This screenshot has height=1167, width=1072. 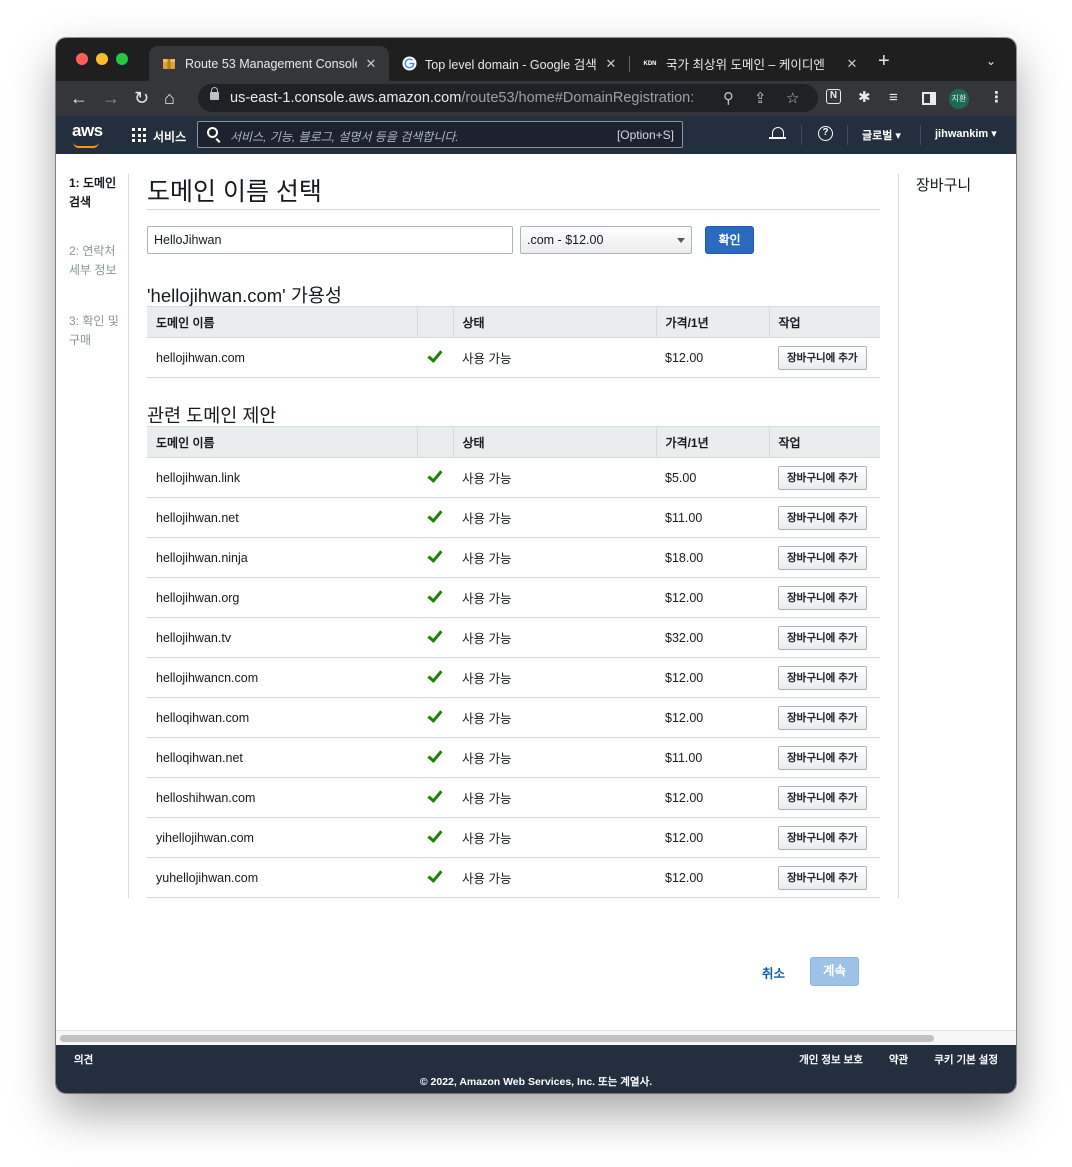 I want to click on zoom-window-button, so click(x=122, y=59).